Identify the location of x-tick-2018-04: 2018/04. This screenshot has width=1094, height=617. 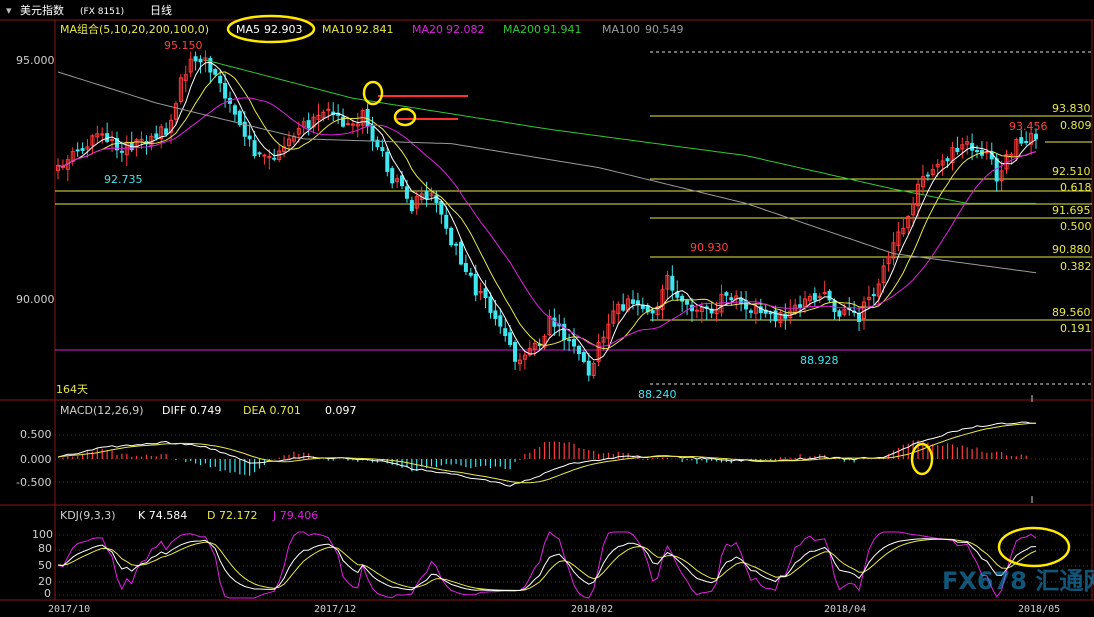
(845, 609).